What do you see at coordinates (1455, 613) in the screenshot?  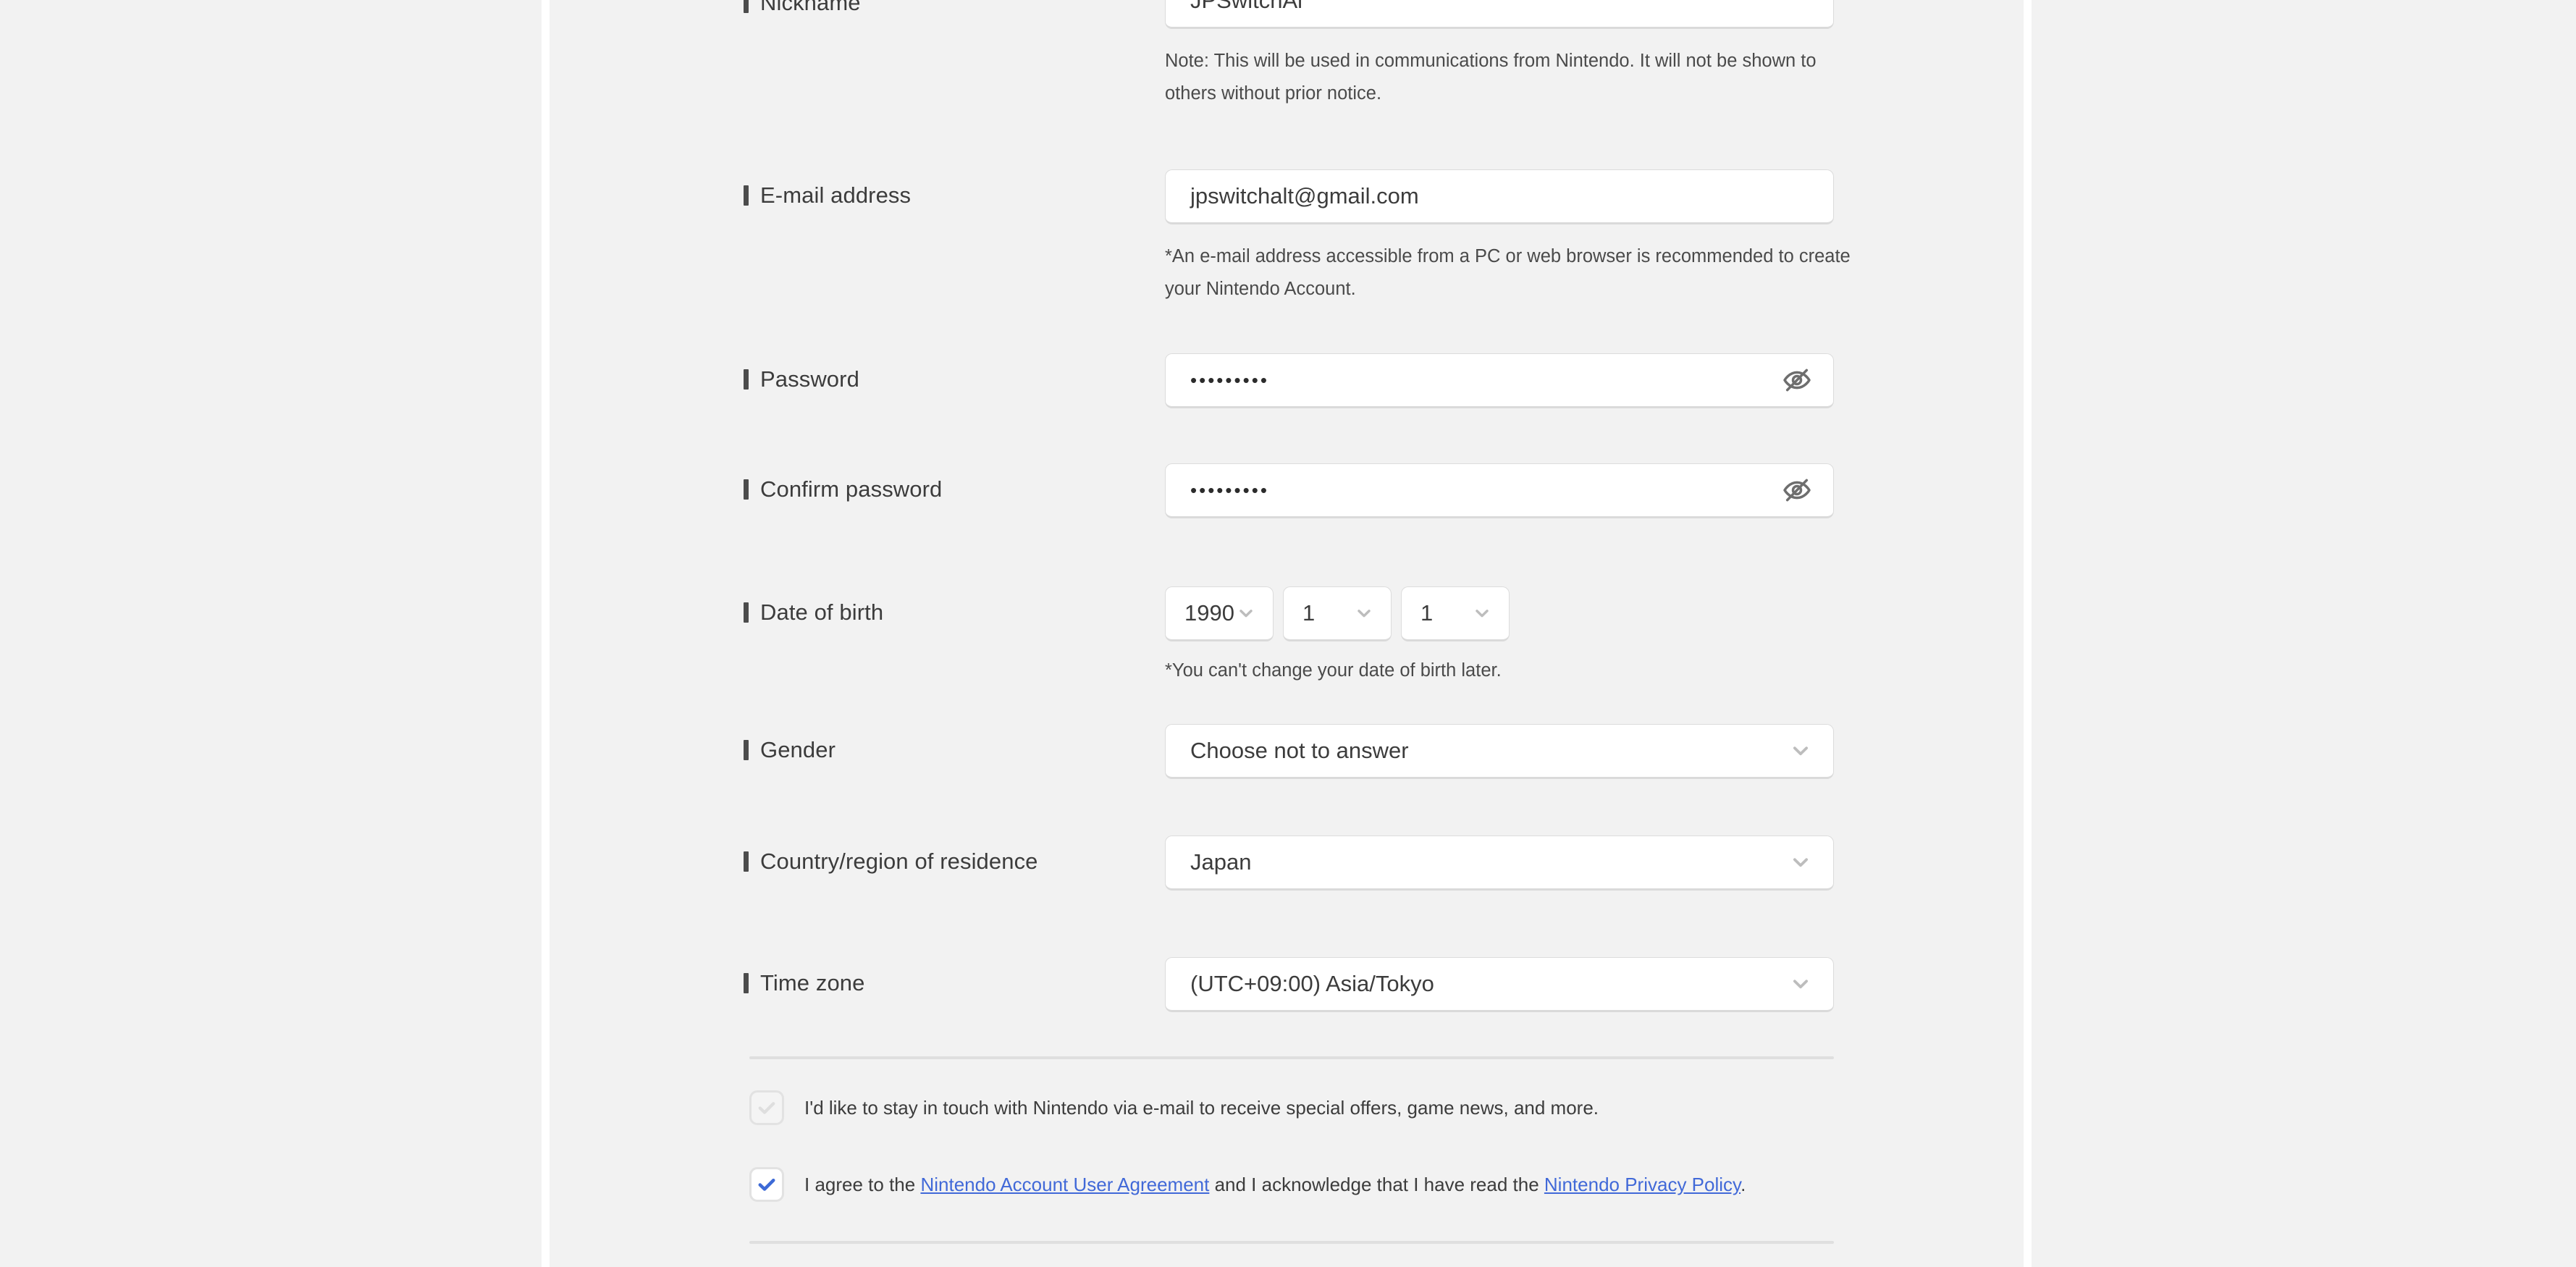 I see `birth-day-select: 1` at bounding box center [1455, 613].